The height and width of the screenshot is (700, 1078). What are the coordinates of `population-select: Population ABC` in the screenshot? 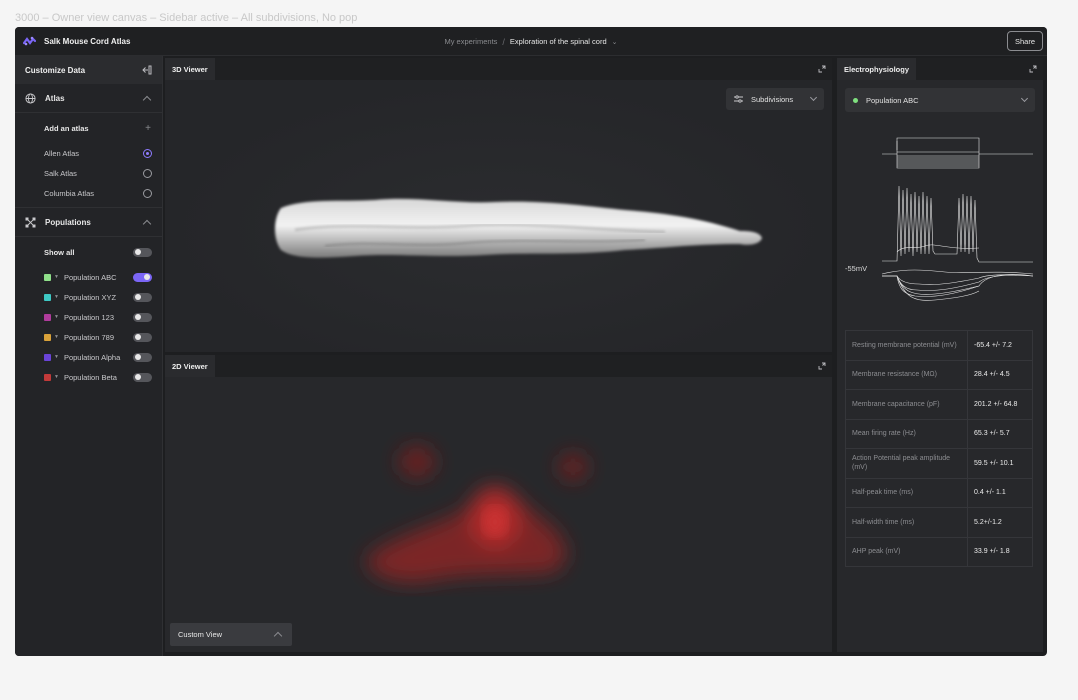 It's located at (940, 100).